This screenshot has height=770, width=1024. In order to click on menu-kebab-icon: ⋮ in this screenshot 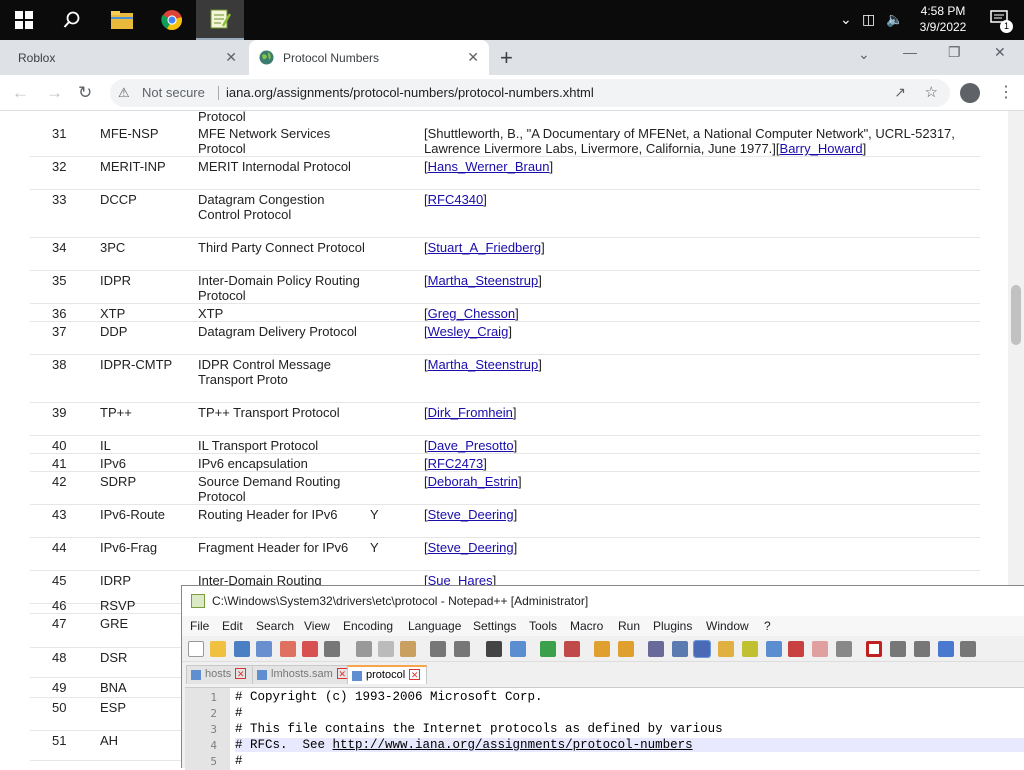, I will do `click(1006, 92)`.